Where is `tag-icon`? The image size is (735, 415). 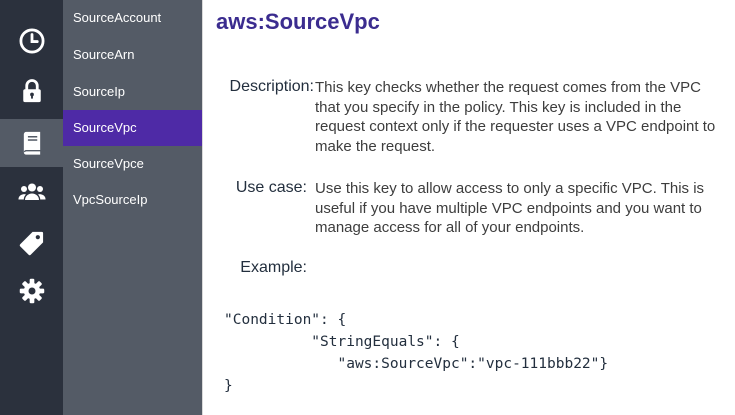 tag-icon is located at coordinates (31, 243).